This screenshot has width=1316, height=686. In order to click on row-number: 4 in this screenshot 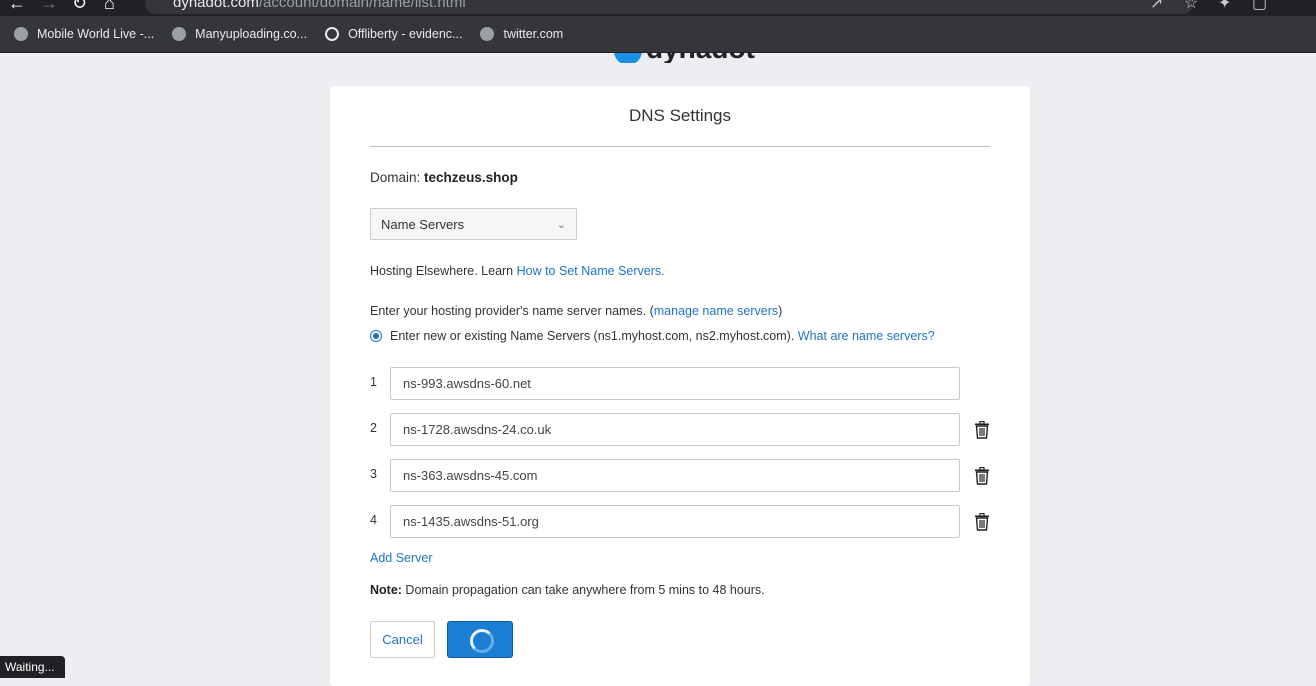, I will do `click(373, 520)`.